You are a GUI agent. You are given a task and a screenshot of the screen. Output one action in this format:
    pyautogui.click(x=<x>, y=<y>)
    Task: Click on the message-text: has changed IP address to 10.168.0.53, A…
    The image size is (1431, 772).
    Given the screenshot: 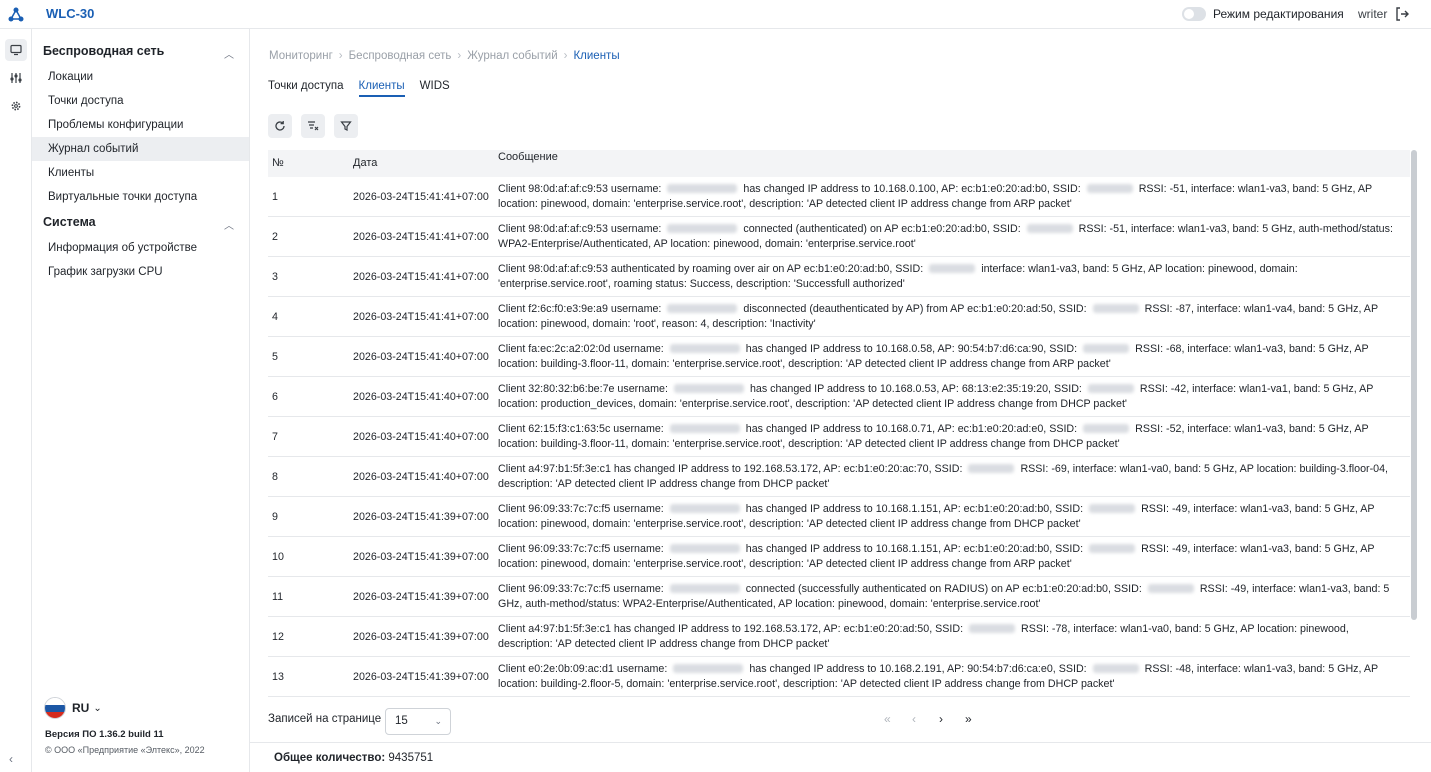 What is the action you would take?
    pyautogui.click(x=915, y=388)
    